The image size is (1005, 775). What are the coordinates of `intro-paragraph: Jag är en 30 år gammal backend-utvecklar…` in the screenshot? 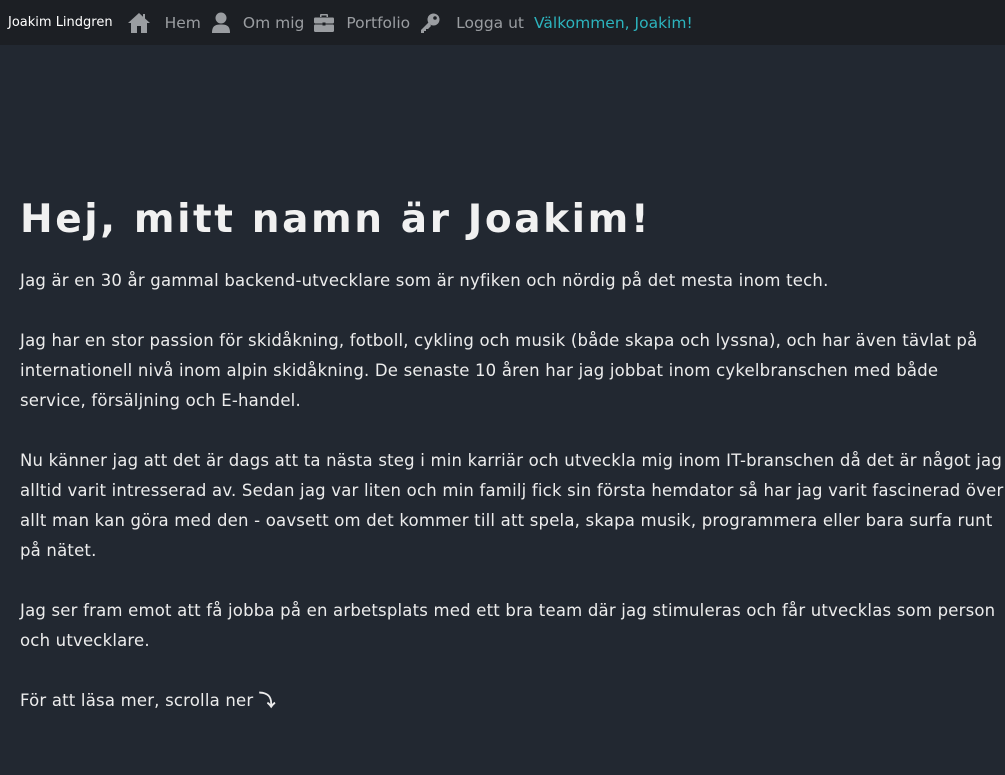 It's located at (424, 280).